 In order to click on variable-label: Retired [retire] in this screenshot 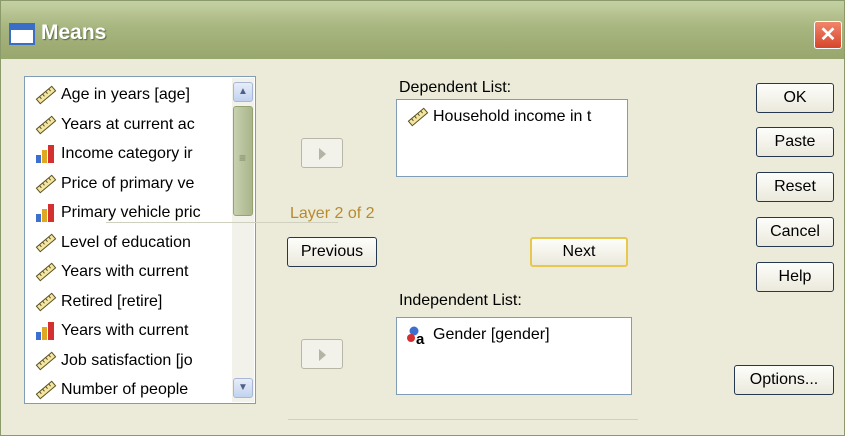, I will do `click(112, 301)`.